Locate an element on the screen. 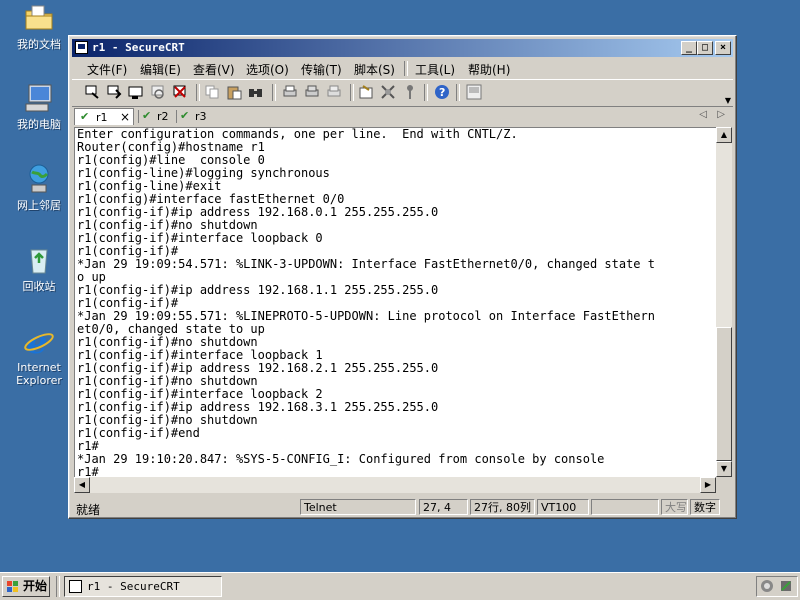  desktop-icon-network: 网上邻居 is located at coordinates (39, 187).